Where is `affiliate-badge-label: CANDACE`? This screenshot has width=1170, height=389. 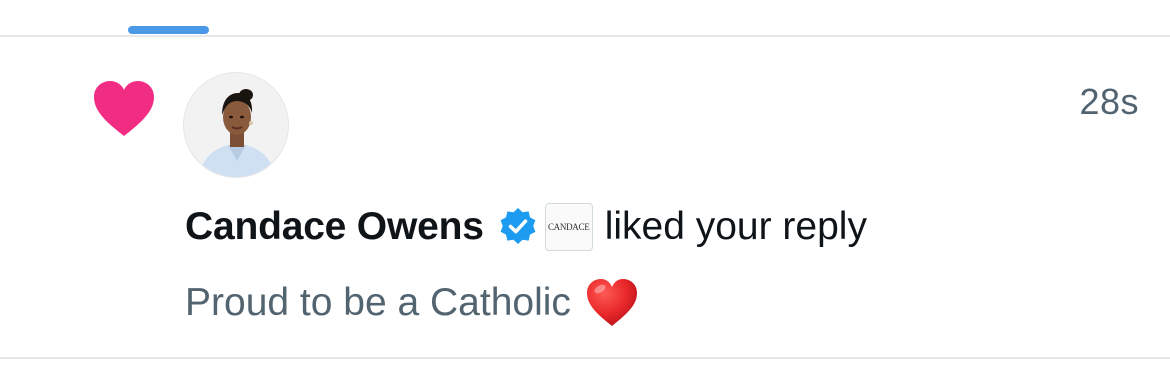
affiliate-badge-label: CANDACE is located at coordinates (568, 227).